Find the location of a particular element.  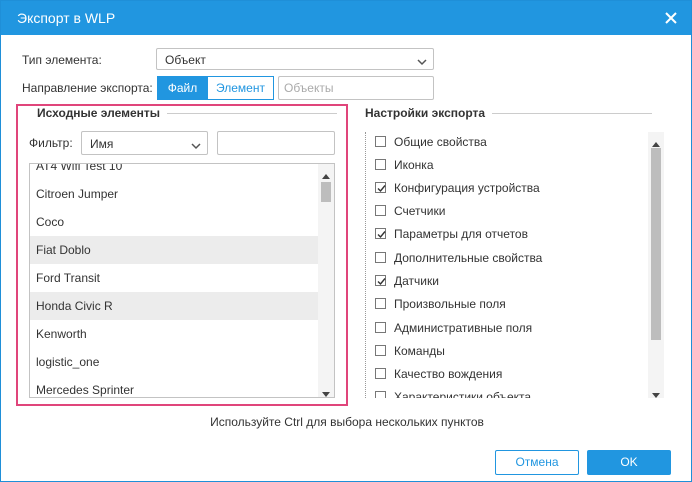

setting-label: Дополнительные свойства is located at coordinates (468, 258).